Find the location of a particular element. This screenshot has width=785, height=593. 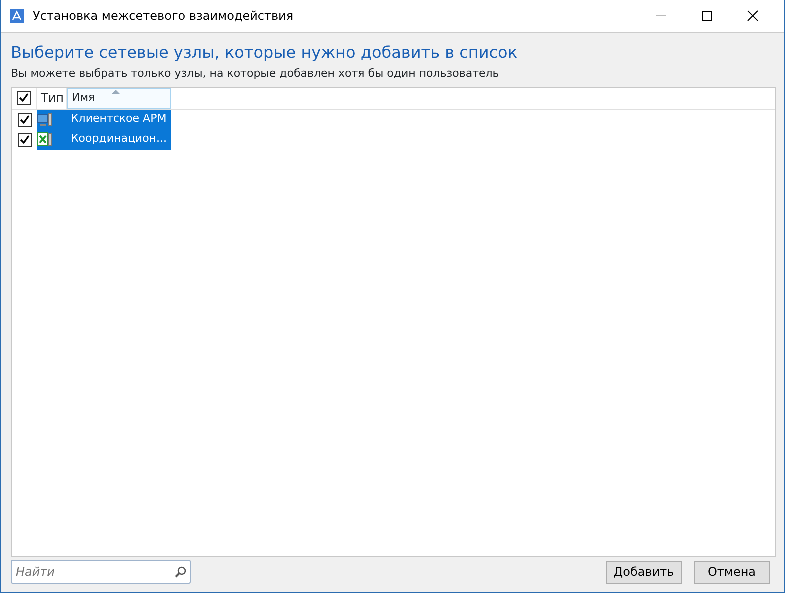

add-button: Добавить is located at coordinates (644, 572).